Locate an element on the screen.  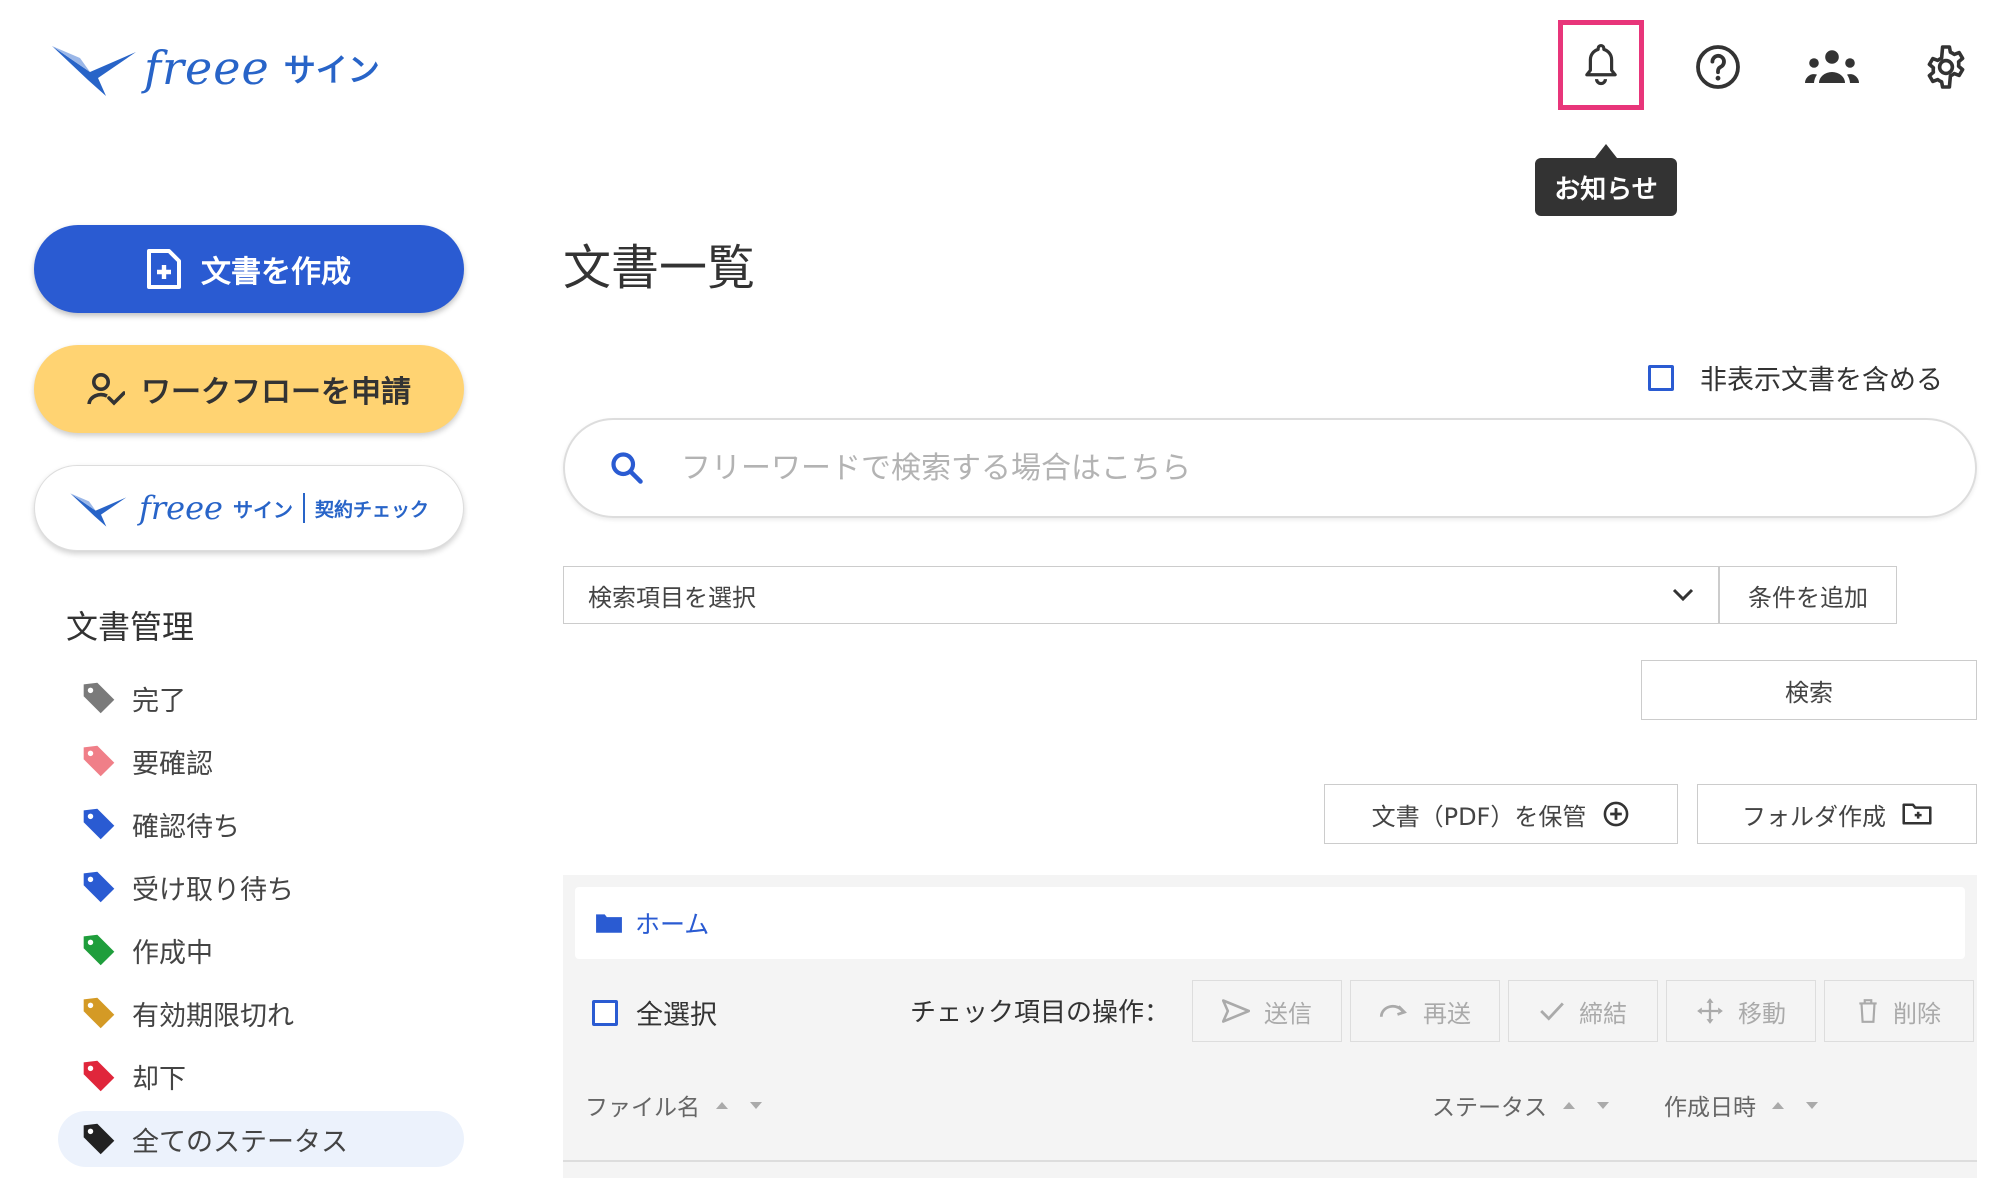
send-label: 送信 is located at coordinates (1288, 1013).